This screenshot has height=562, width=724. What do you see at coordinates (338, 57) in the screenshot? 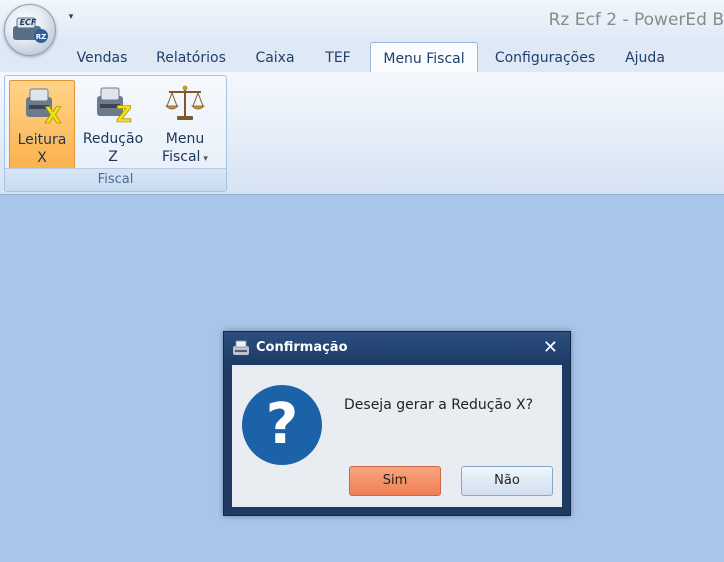
I see `tab-tef: TEF` at bounding box center [338, 57].